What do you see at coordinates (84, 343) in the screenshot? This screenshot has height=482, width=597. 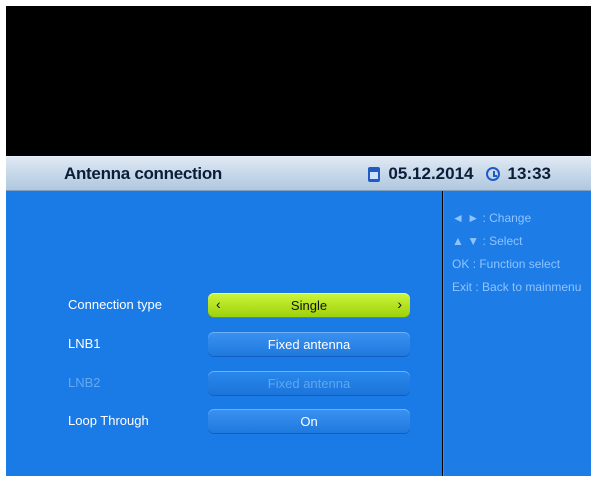 I see `lnb1-label: LNB1` at bounding box center [84, 343].